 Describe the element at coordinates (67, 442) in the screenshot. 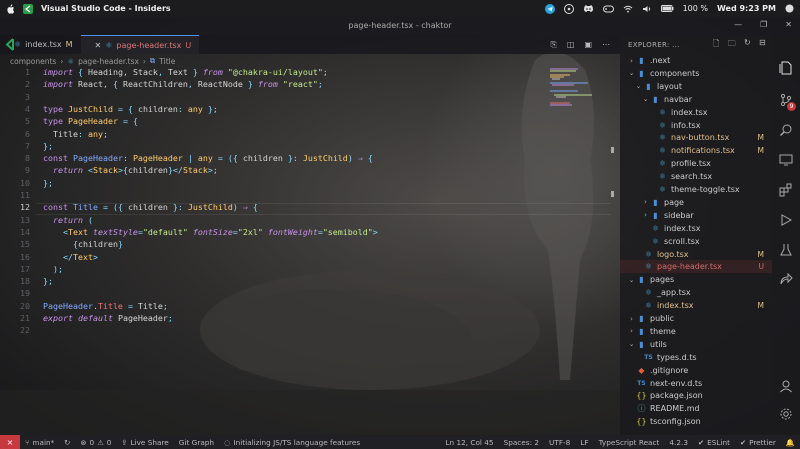

I see `sync-icon: ↻` at that location.